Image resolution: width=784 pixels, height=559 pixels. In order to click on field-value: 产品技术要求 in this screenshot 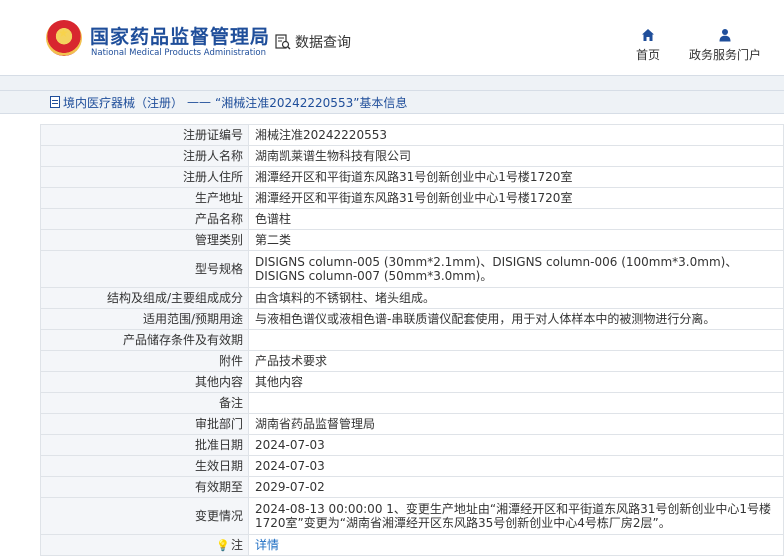, I will do `click(516, 361)`.